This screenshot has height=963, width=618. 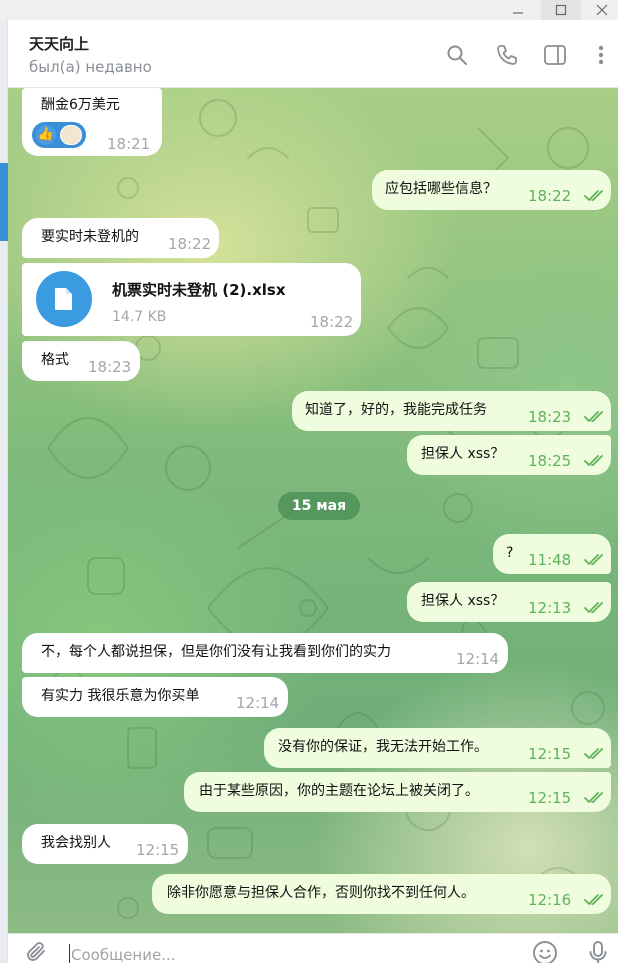 I want to click on message-incoming: 酬金6万美元 👍 18:21, so click(x=92, y=122).